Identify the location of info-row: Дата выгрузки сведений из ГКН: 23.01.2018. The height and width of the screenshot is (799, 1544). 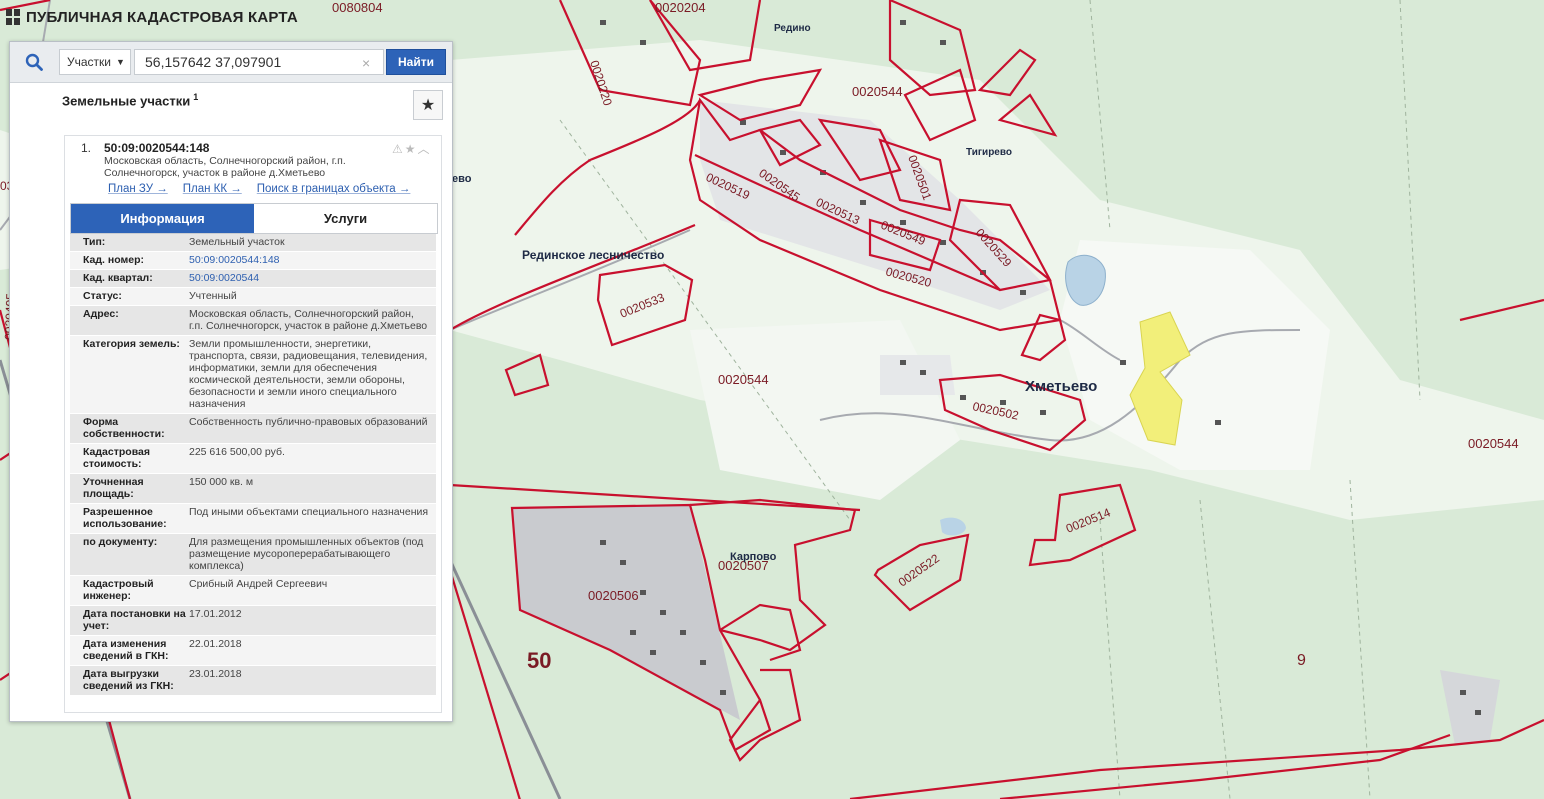
(253, 681).